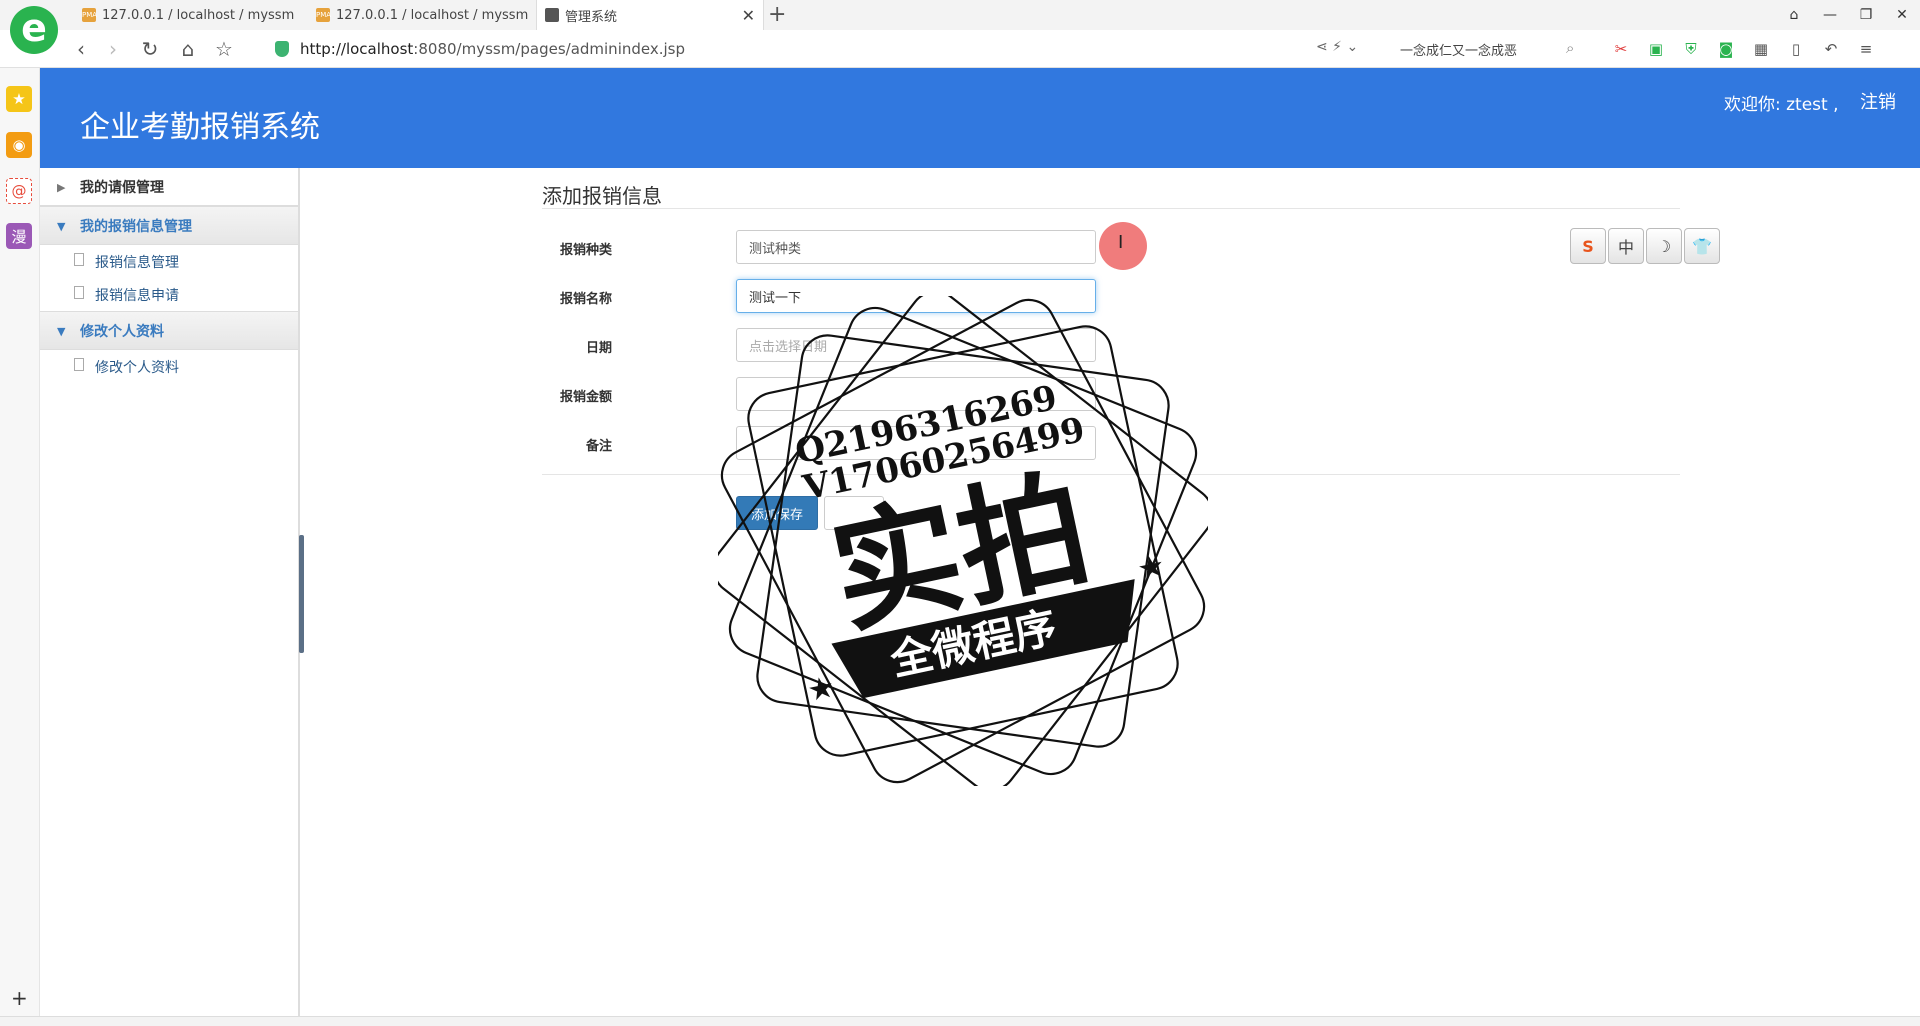  What do you see at coordinates (777, 513) in the screenshot?
I see `save-button: 添加保存` at bounding box center [777, 513].